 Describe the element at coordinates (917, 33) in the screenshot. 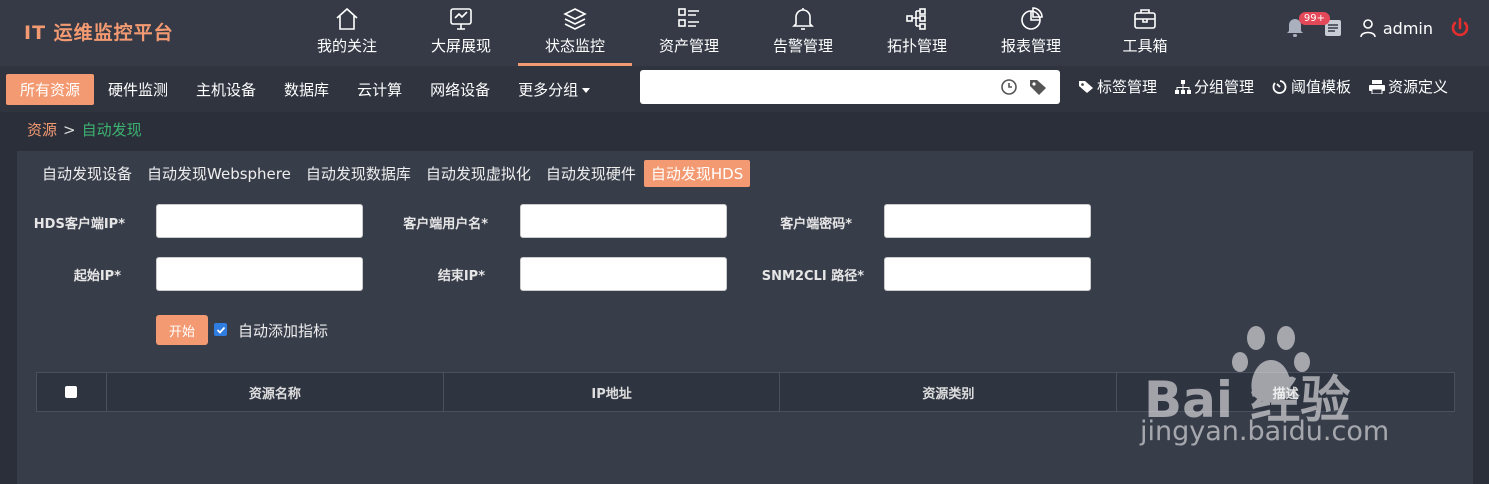

I see `nav-item-topology: 拓扑管理` at that location.